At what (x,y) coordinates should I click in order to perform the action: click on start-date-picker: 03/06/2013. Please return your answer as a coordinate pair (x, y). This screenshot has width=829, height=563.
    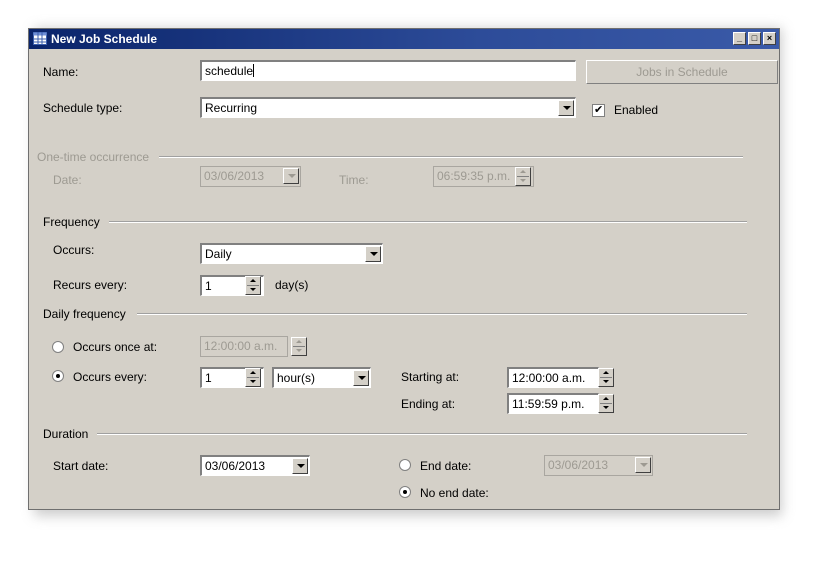
    Looking at the image, I should click on (255, 465).